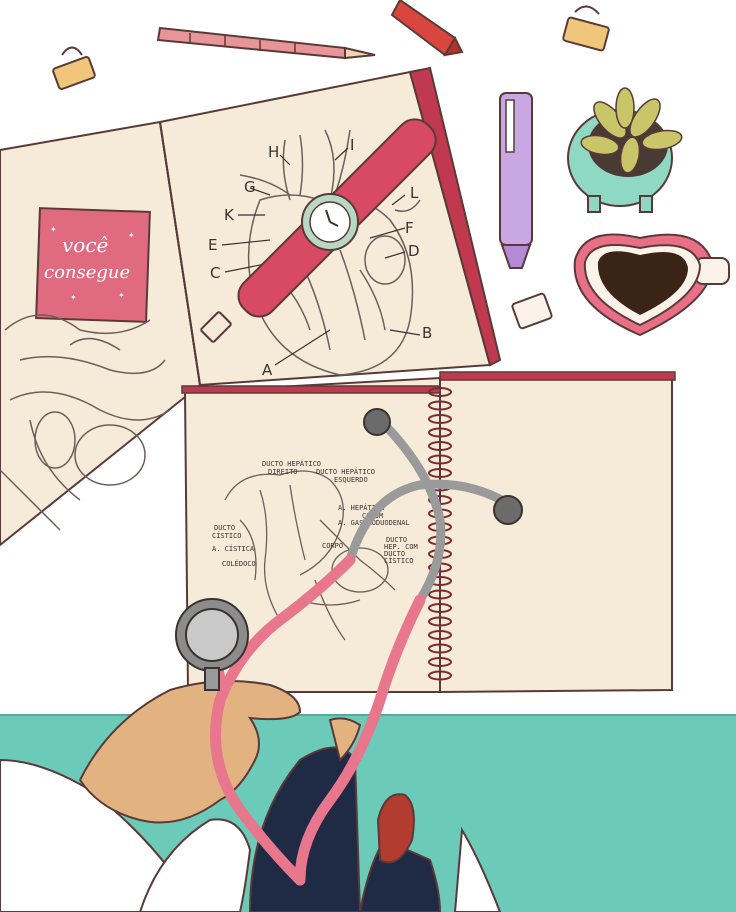 The height and width of the screenshot is (912, 736). I want to click on heart-label-i: I, so click(352, 145).